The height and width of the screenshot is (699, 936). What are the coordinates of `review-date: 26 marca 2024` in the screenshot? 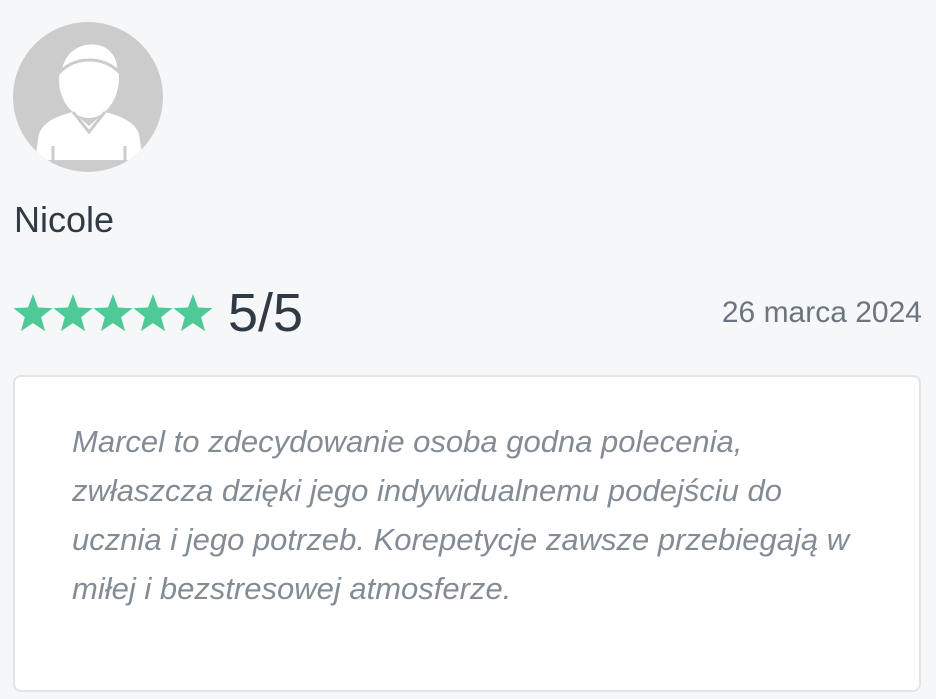 It's located at (821, 312).